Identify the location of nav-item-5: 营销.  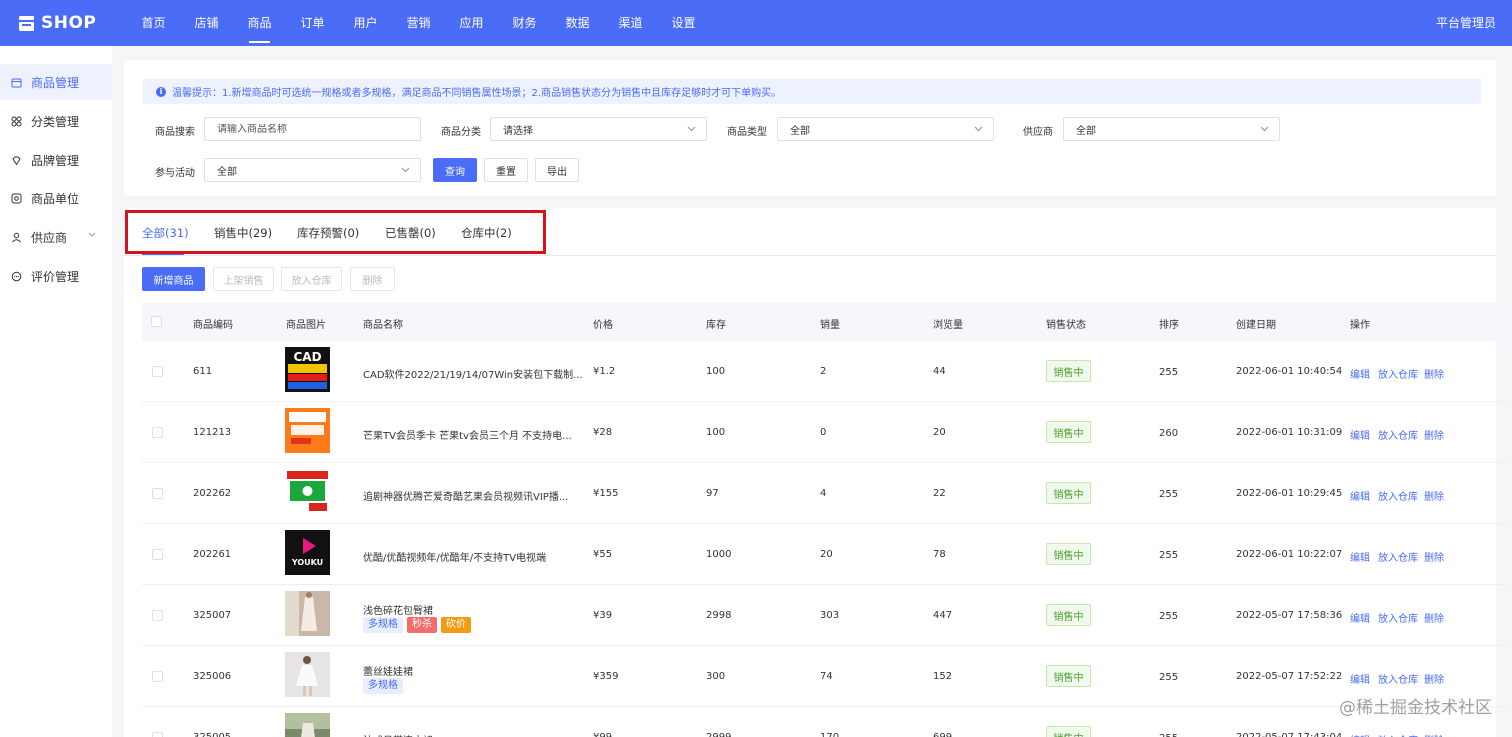
(418, 23).